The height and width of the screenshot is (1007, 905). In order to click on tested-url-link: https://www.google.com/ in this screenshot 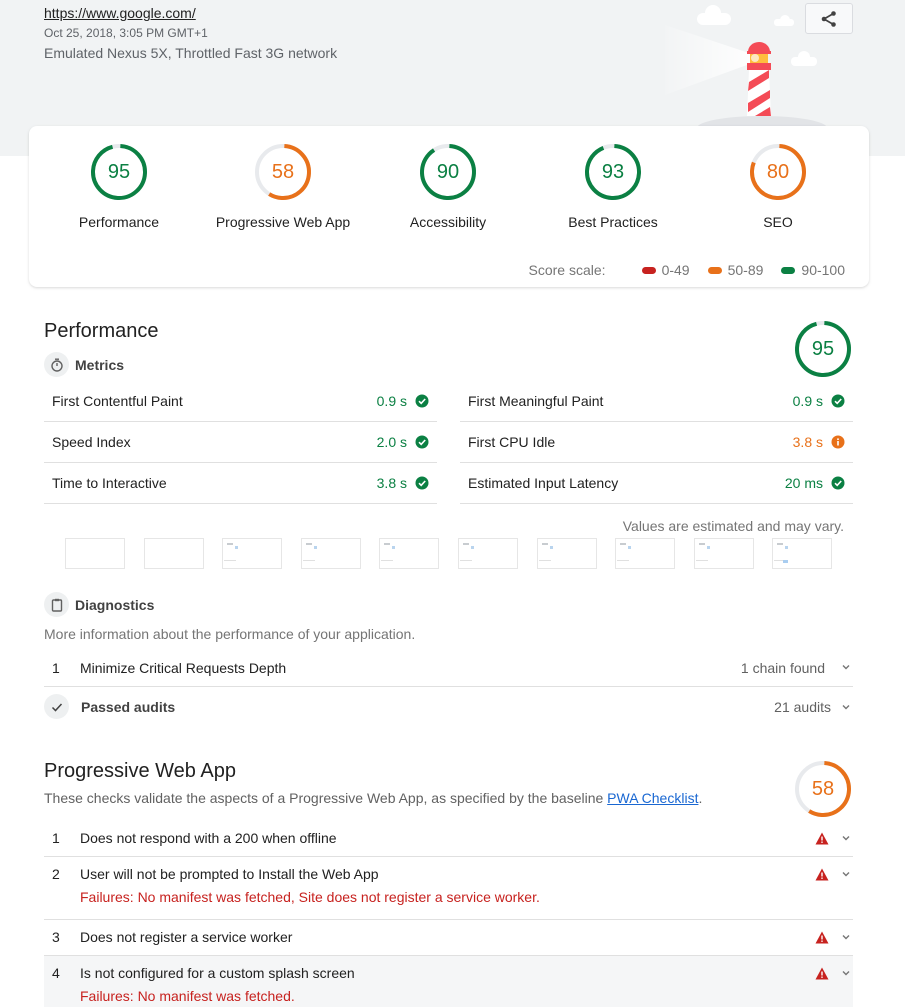, I will do `click(120, 13)`.